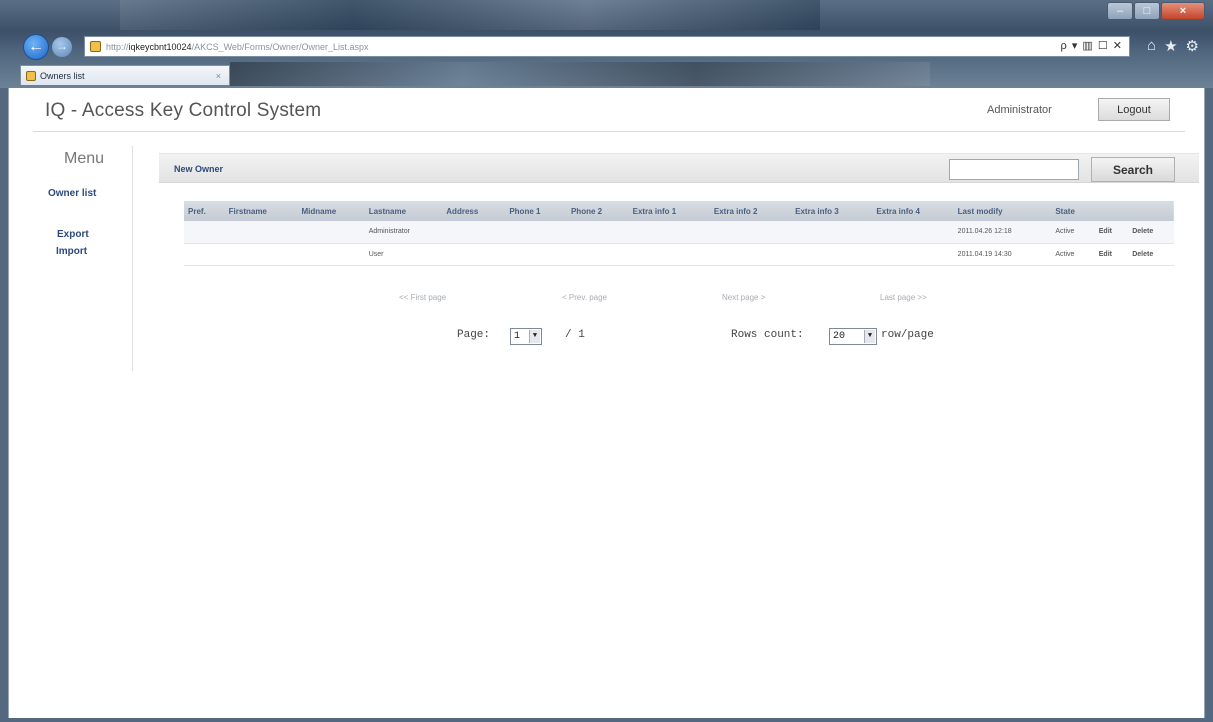 Image resolution: width=1213 pixels, height=722 pixels. What do you see at coordinates (73, 234) in the screenshot?
I see `menu-item-export: Export` at bounding box center [73, 234].